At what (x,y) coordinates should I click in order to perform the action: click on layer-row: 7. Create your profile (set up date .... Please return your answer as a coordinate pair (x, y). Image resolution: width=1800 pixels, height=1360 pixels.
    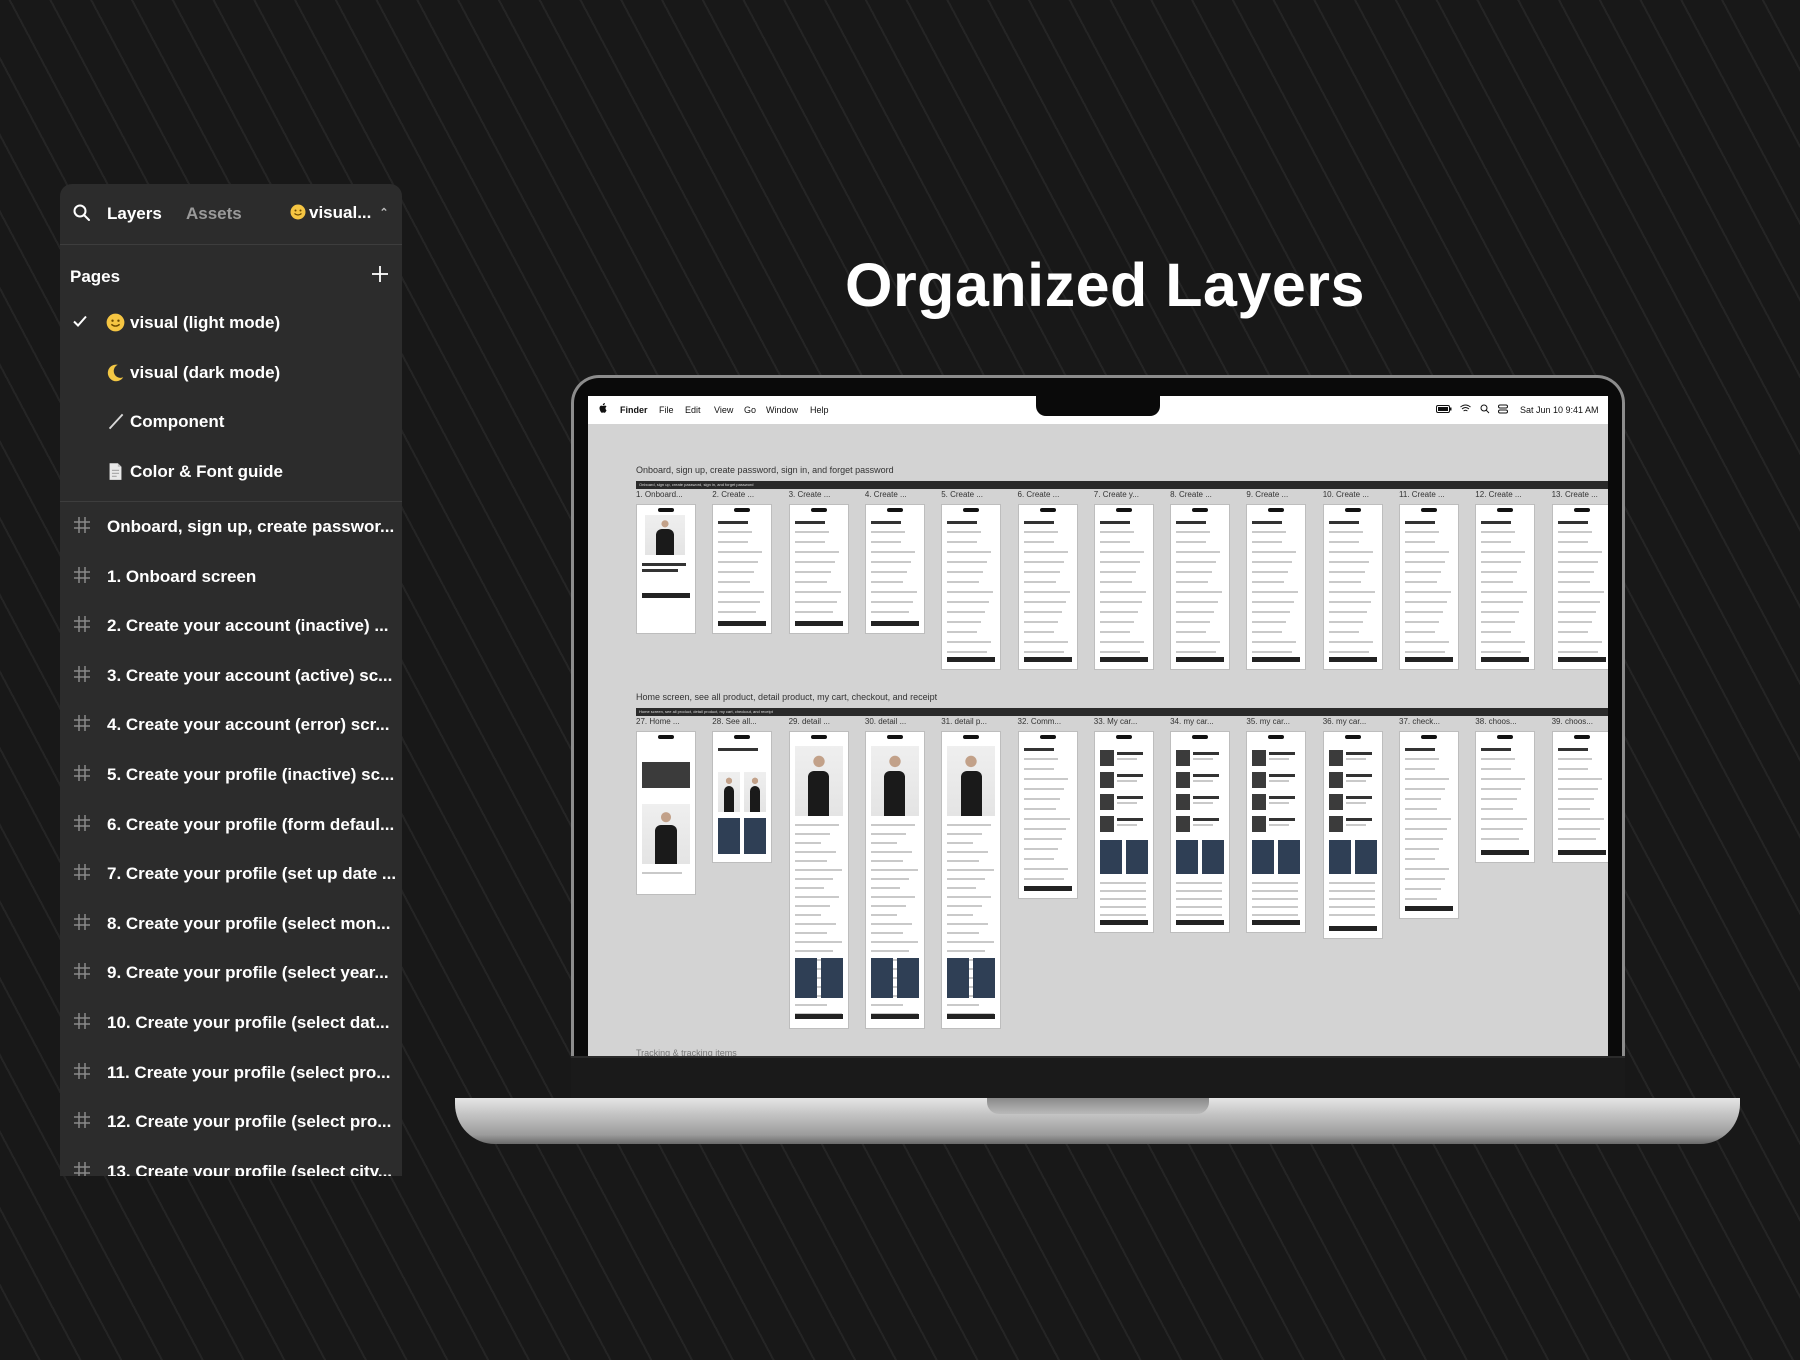
    Looking at the image, I should click on (231, 874).